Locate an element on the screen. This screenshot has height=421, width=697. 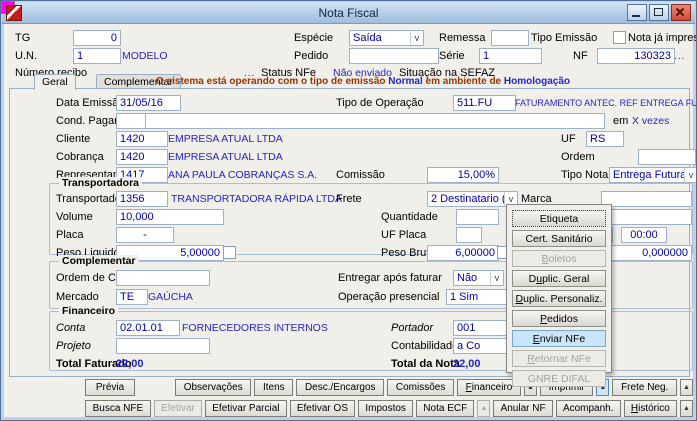
cliente-code-field: 1420 is located at coordinates (142, 139).